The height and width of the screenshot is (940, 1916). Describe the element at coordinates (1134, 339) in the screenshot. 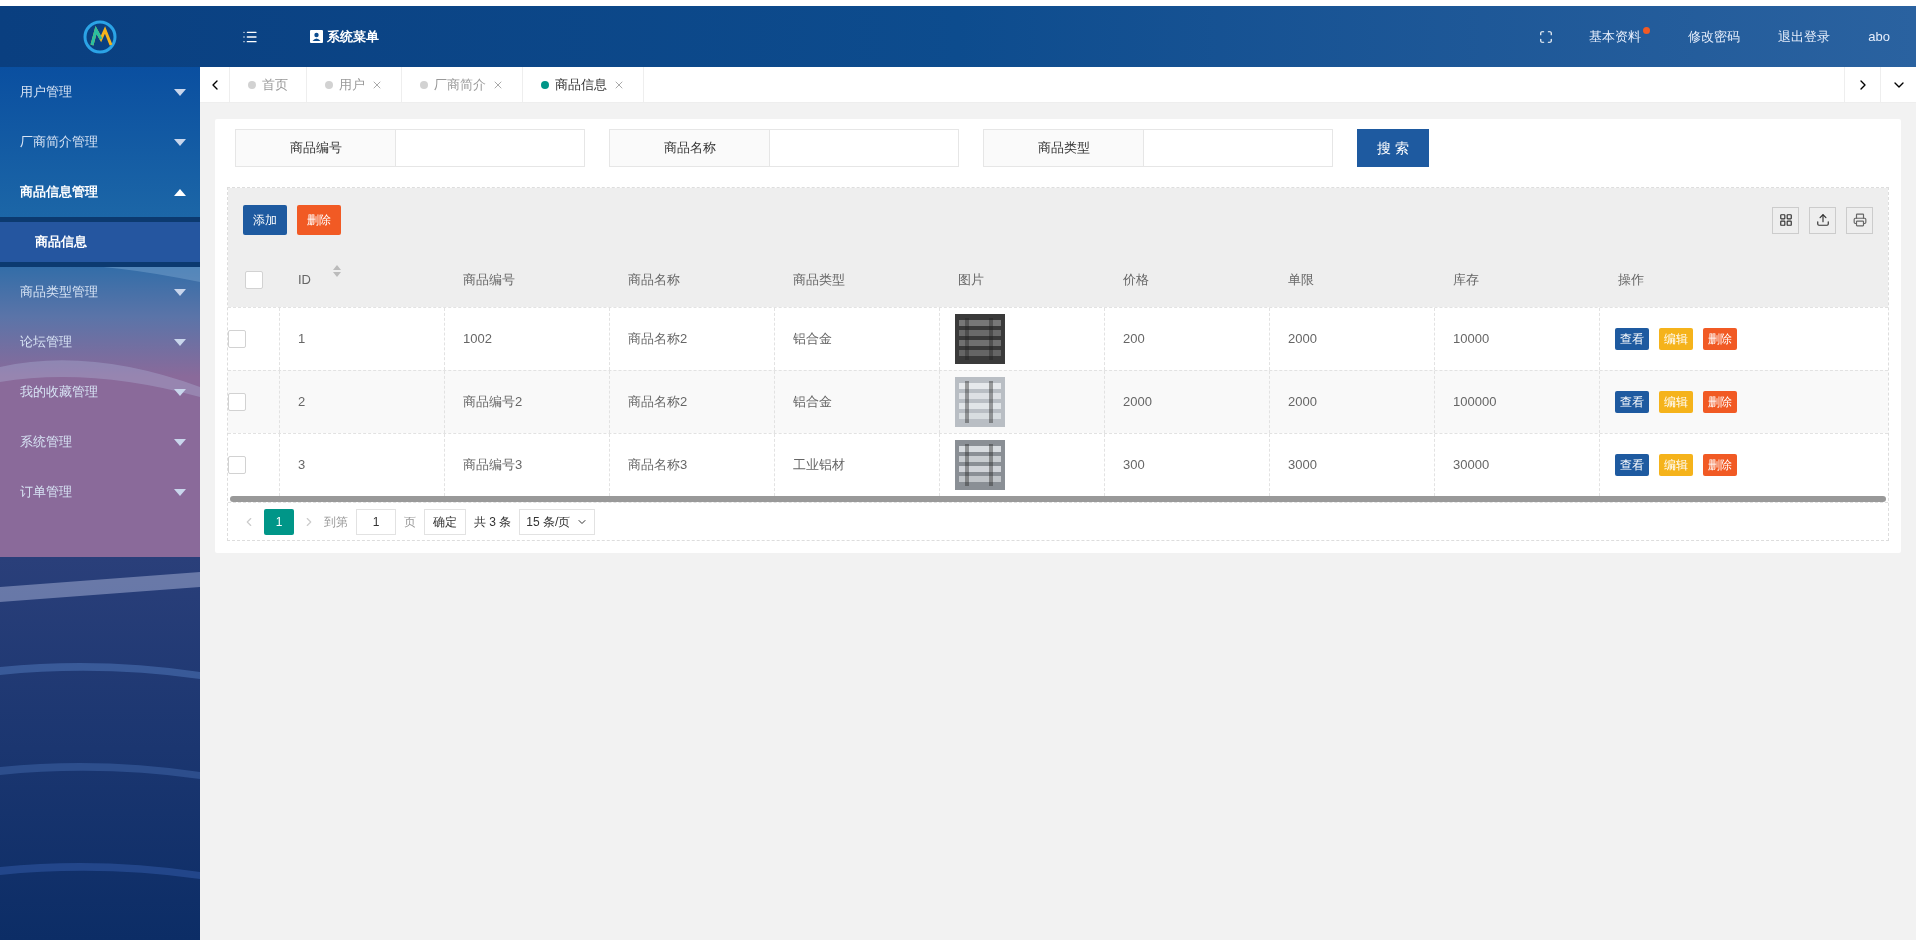

I see `table-cell-text: 200` at that location.